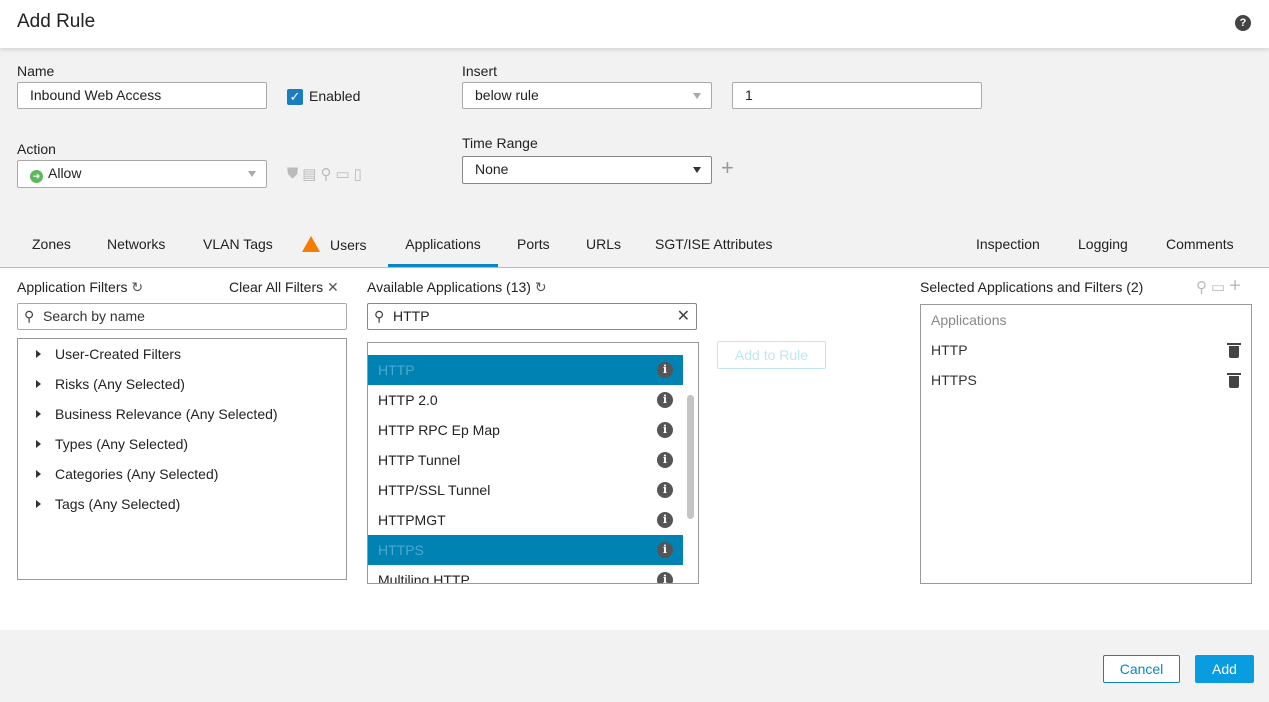  Describe the element at coordinates (525, 430) in the screenshot. I see `app-item-http-rpc: HTTP RPC Ep Map i` at that location.